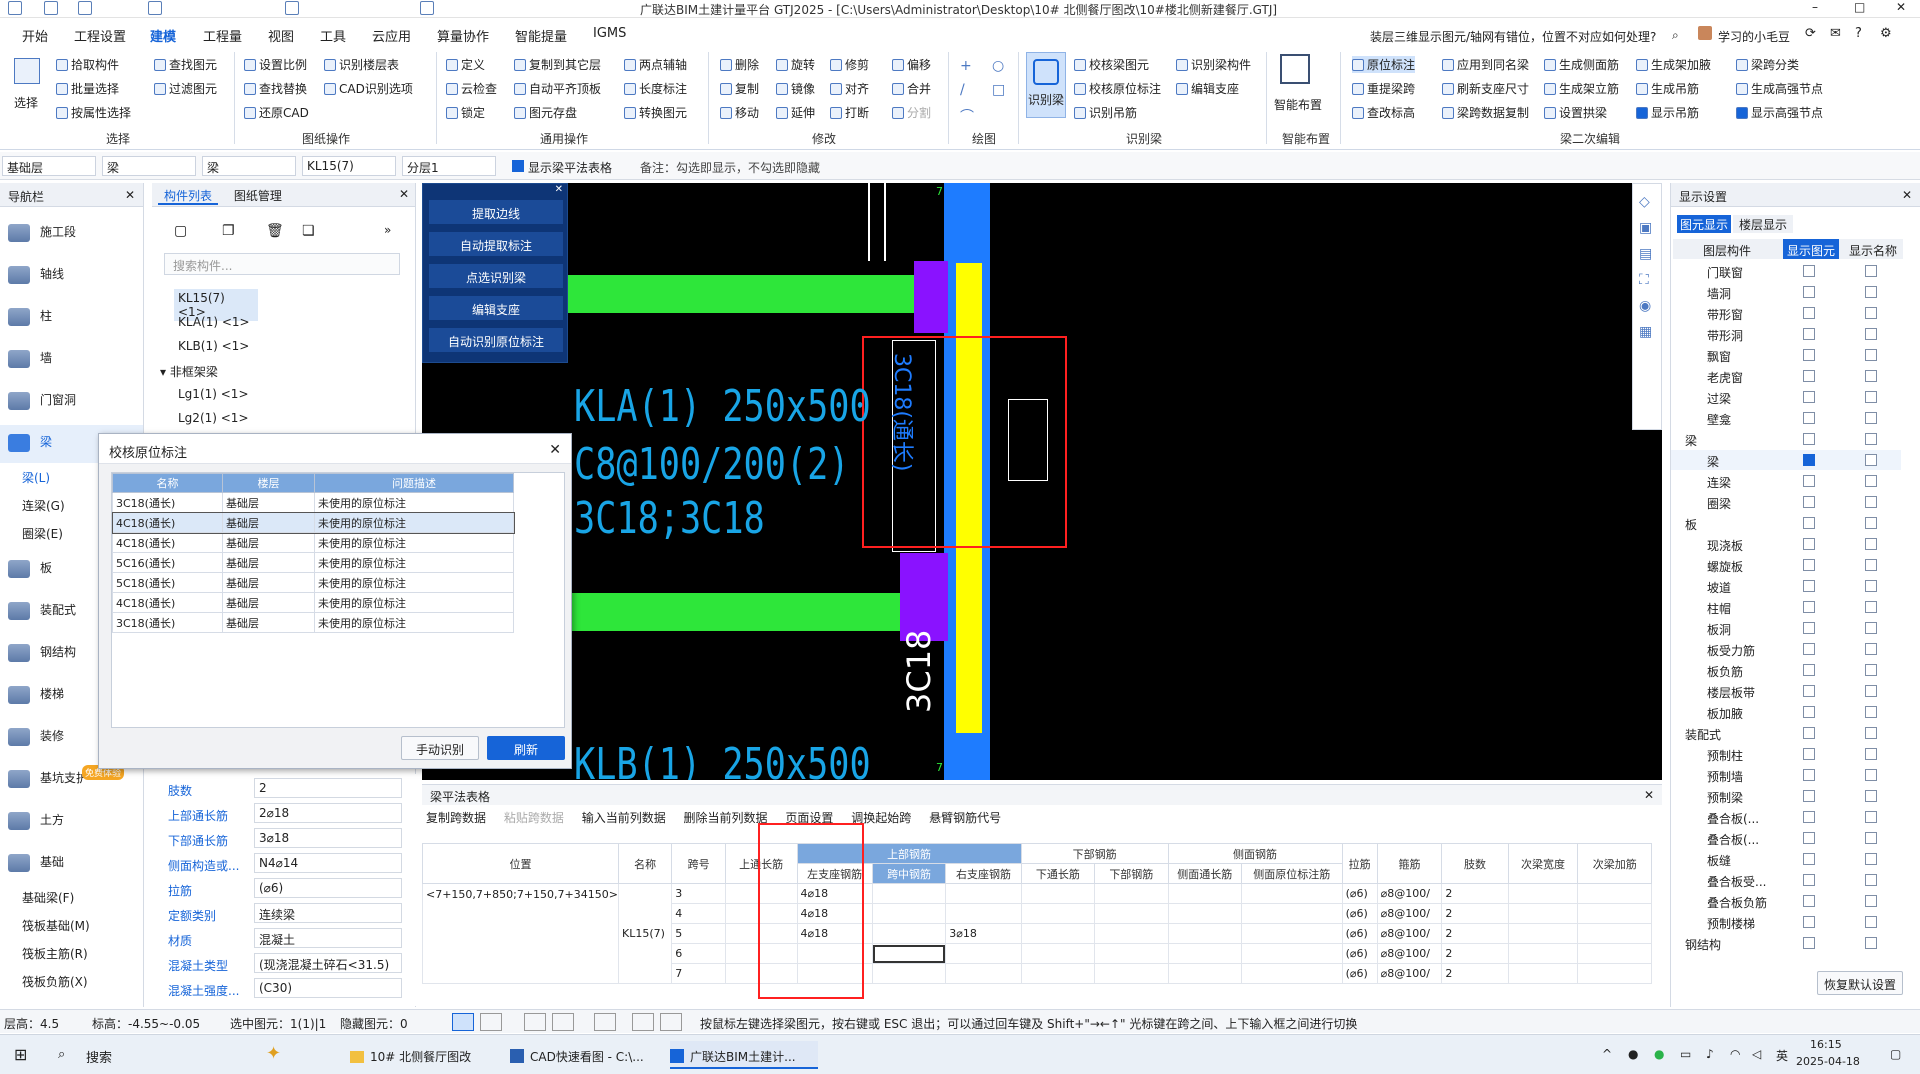 The width and height of the screenshot is (1920, 1074). Describe the element at coordinates (1667, 112) in the screenshot. I see `show-hanger-toggle: 显示吊筋` at that location.